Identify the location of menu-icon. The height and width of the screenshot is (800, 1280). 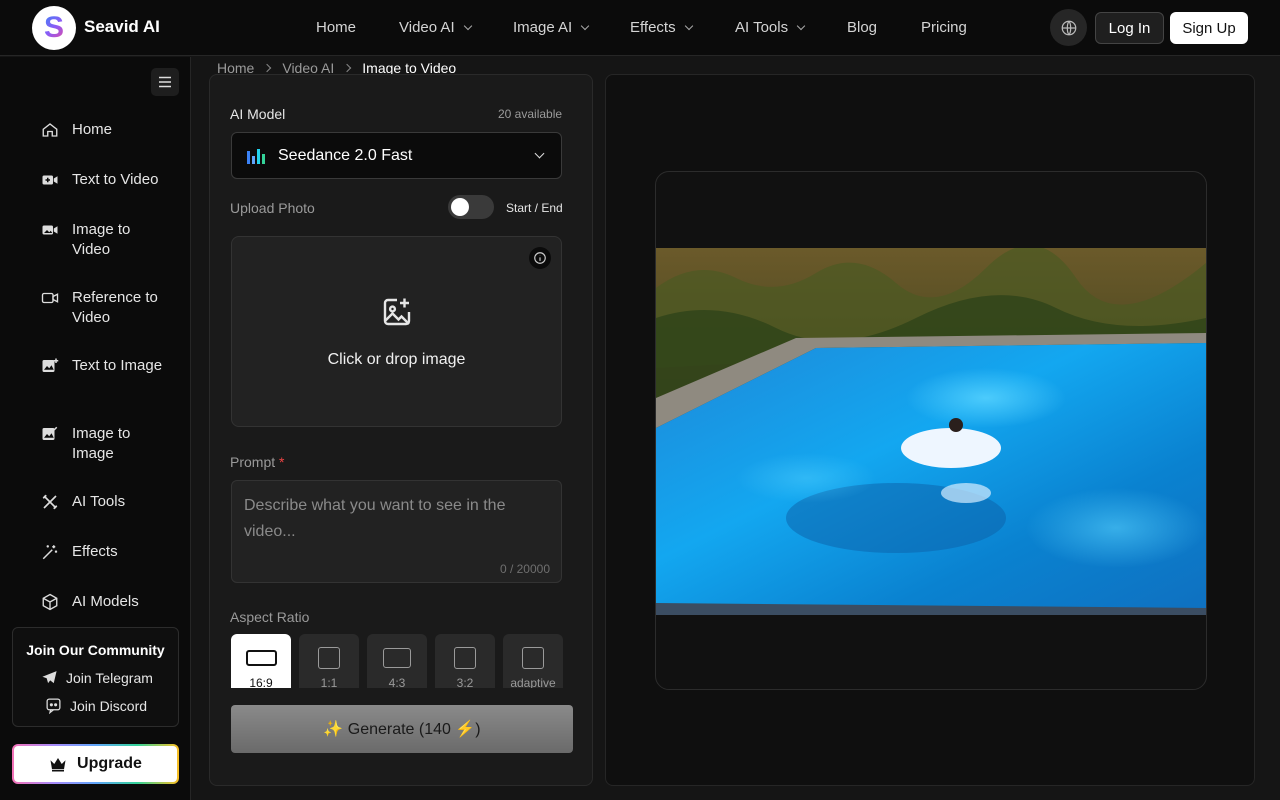
(165, 82).